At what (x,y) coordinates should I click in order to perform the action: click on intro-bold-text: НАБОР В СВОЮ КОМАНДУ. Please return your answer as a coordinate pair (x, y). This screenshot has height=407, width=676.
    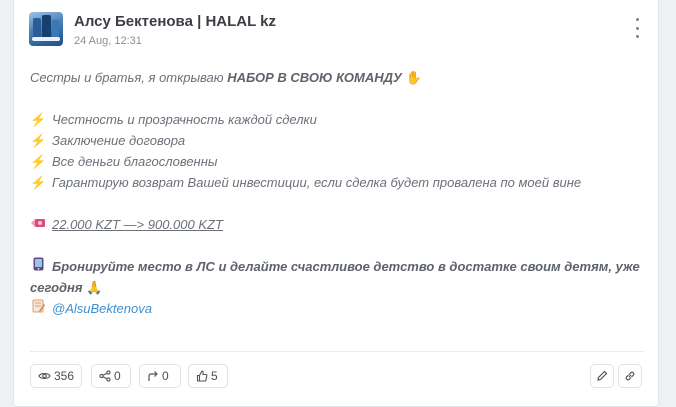
    Looking at the image, I should click on (314, 77).